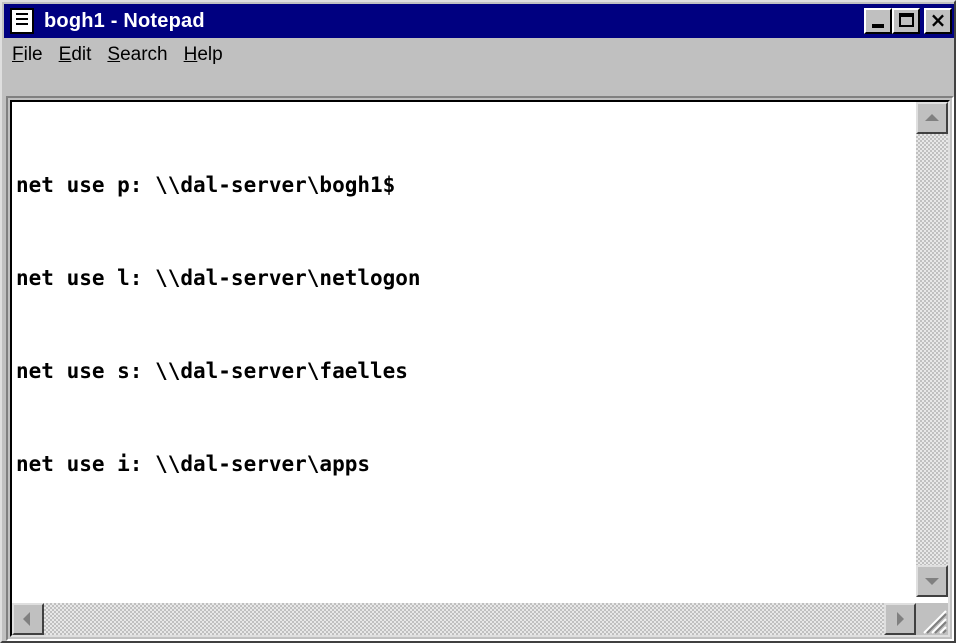 This screenshot has width=956, height=643. I want to click on menu-file-label: ile, so click(33, 54).